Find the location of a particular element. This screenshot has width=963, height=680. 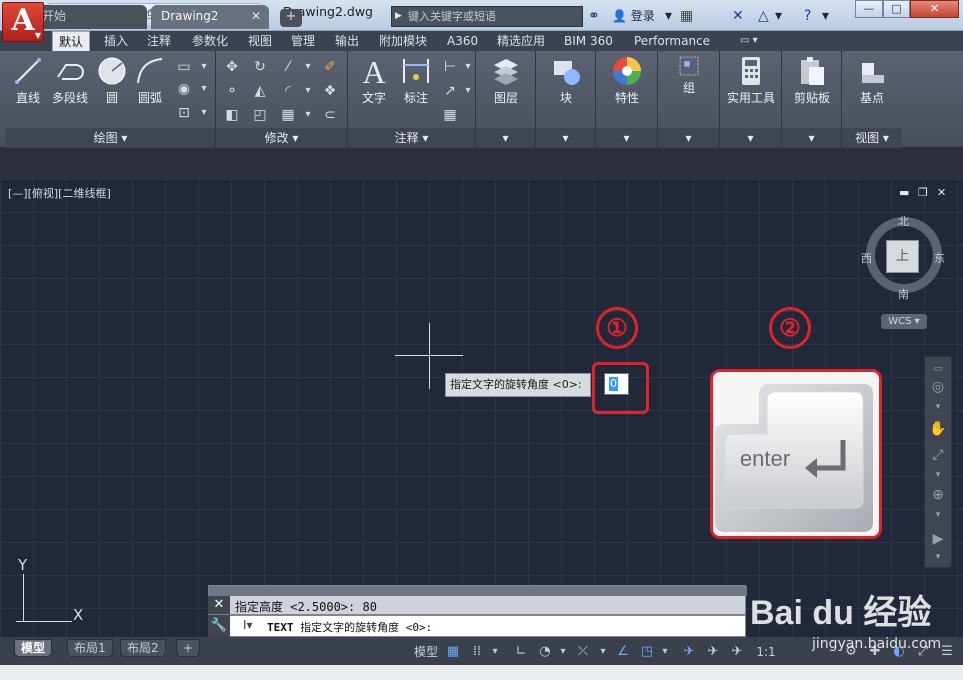

explode-icon: ❖ is located at coordinates (330, 91).